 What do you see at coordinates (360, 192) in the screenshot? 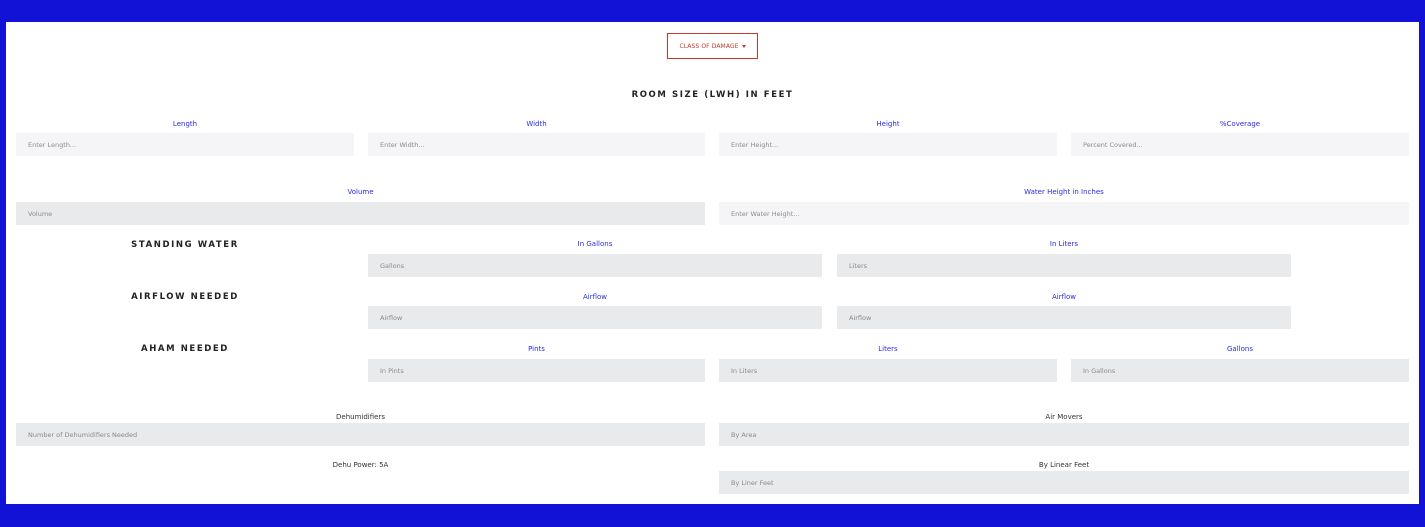
I see `volume-label: Volume` at bounding box center [360, 192].